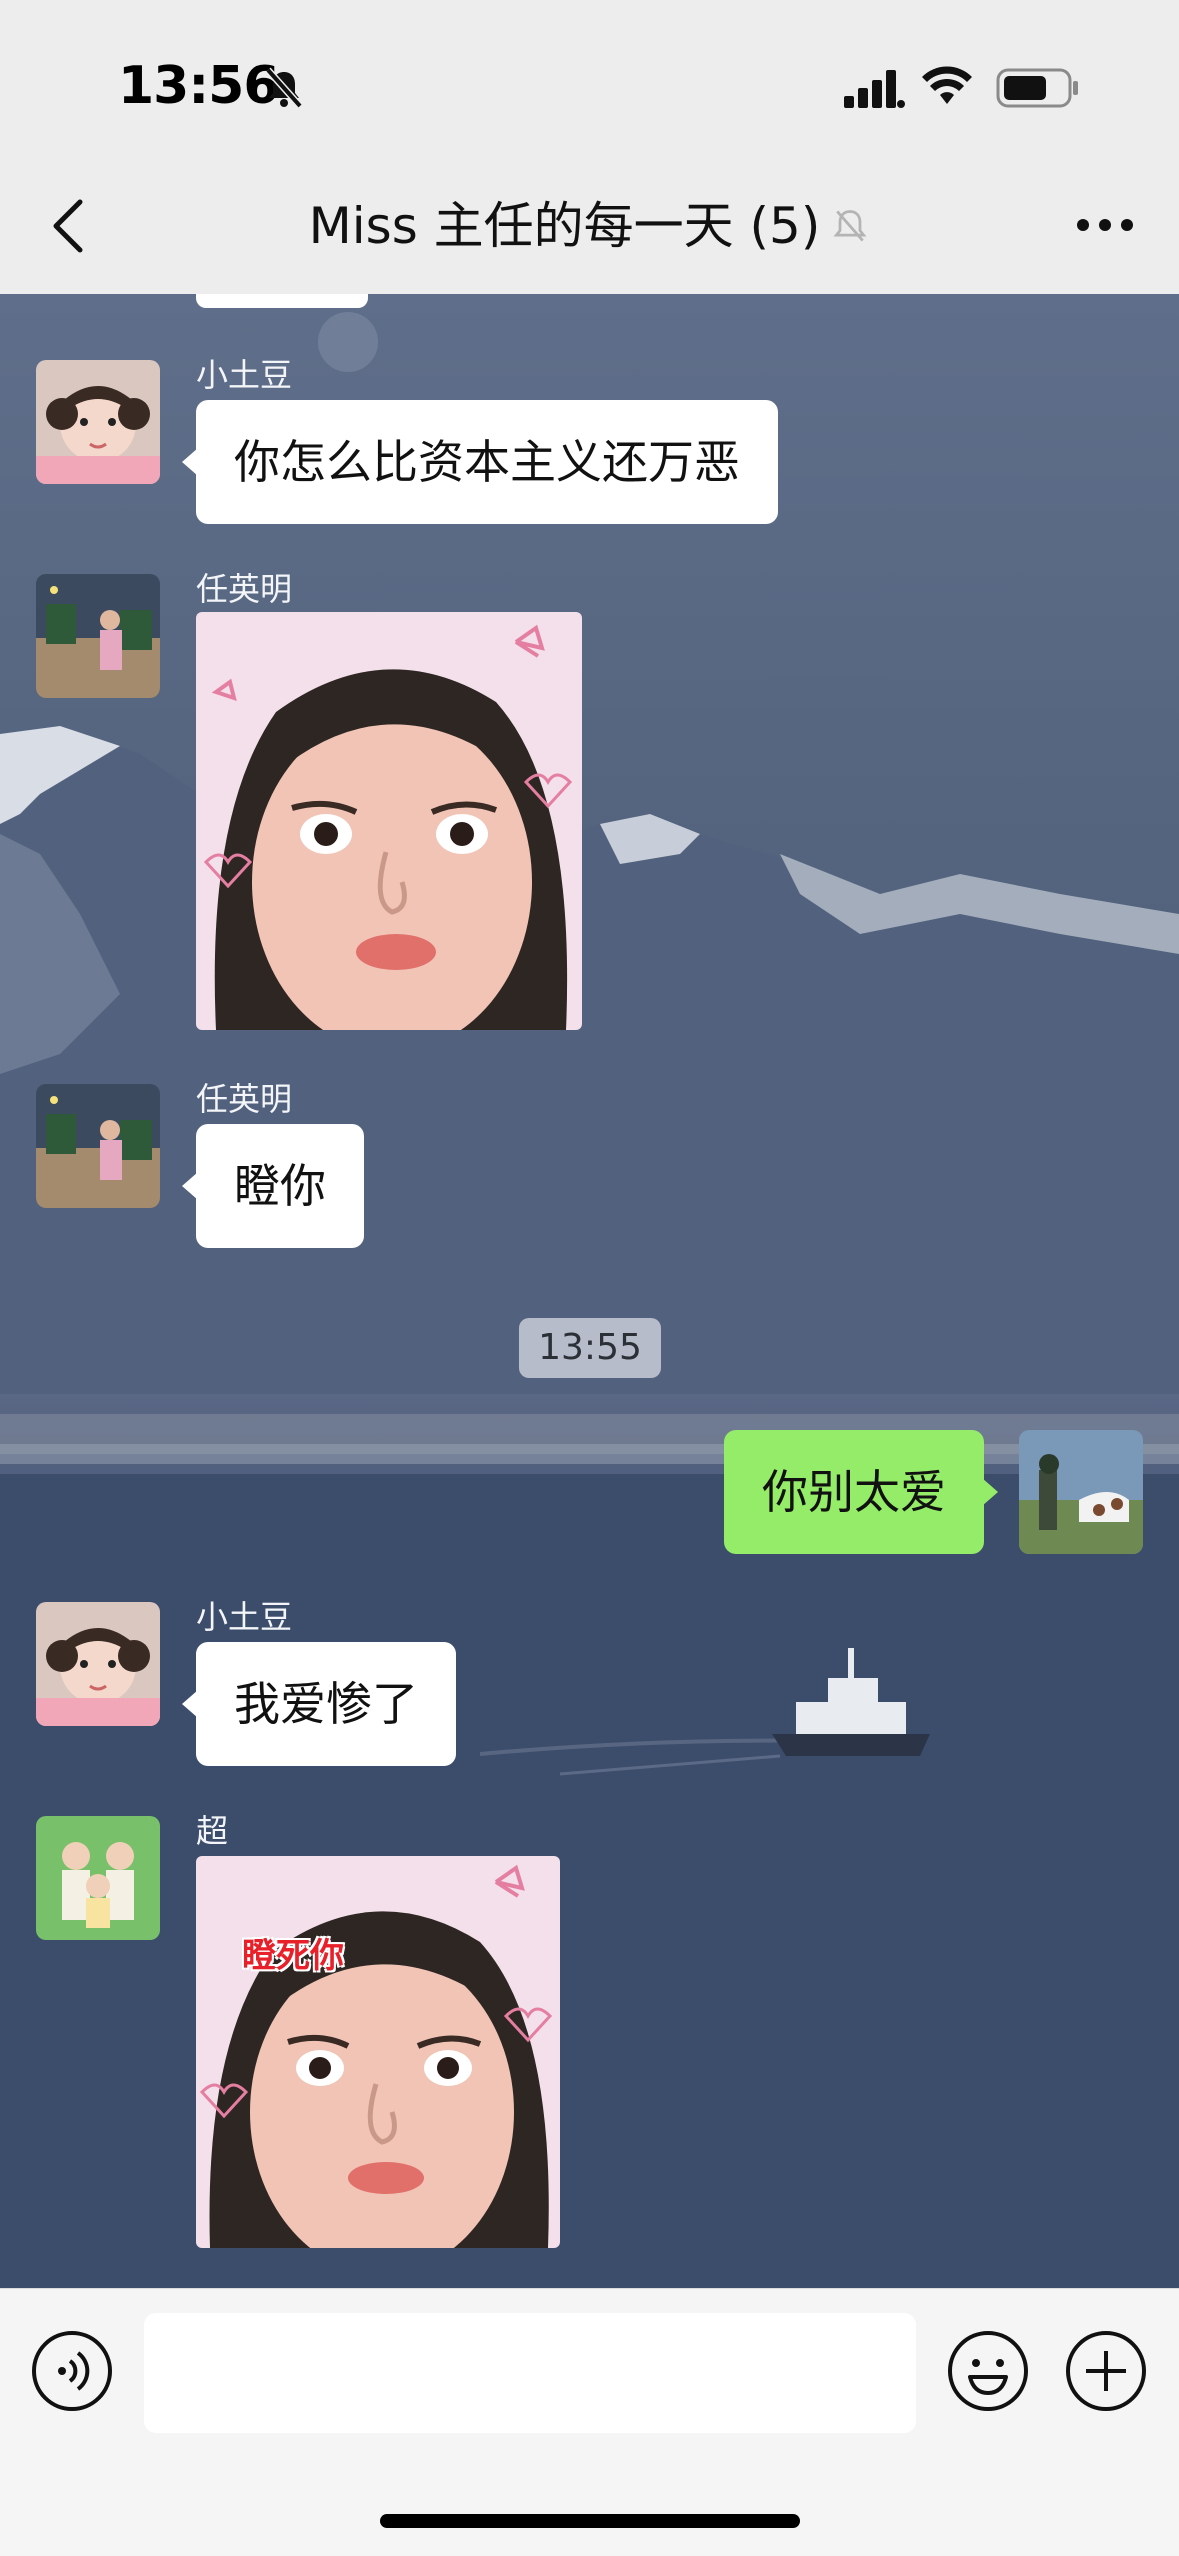  I want to click on voice-icon, so click(72, 2371).